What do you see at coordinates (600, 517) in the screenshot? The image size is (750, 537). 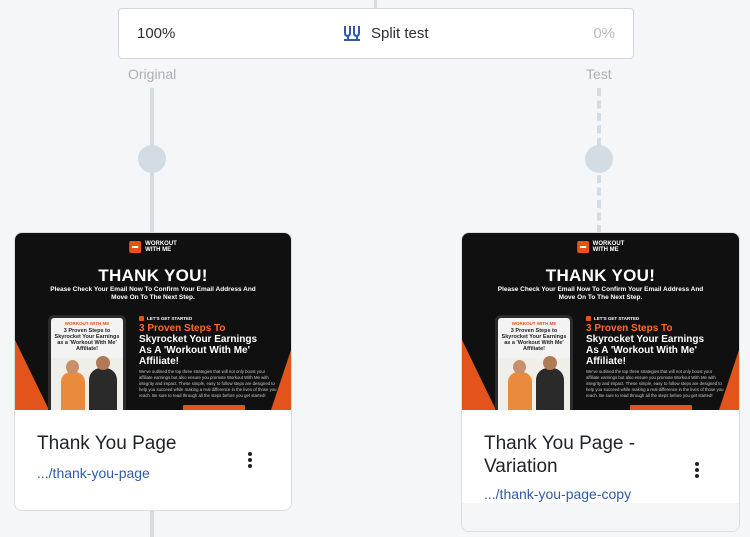 I see `card-footer-strip` at bounding box center [600, 517].